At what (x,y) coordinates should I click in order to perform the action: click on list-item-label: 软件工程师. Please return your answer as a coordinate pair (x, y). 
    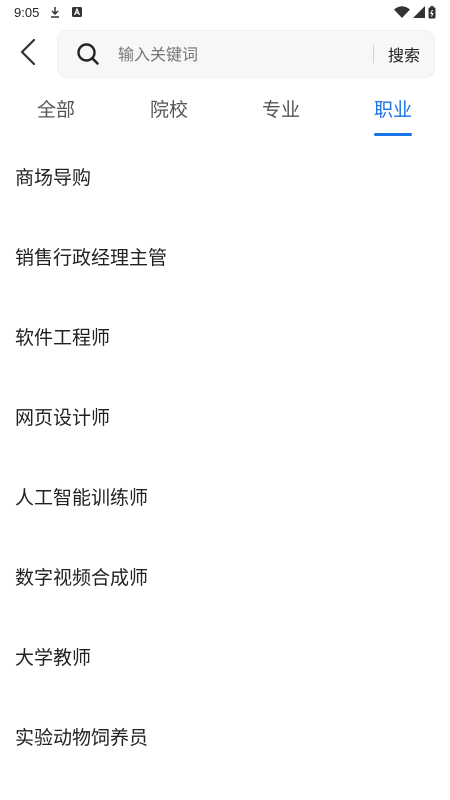
    Looking at the image, I should click on (63, 337).